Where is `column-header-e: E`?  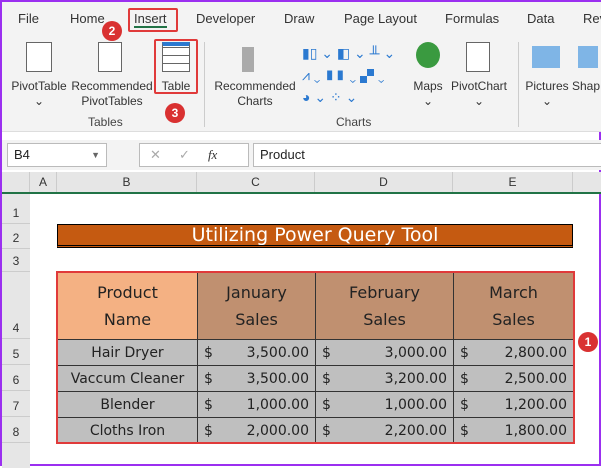 column-header-e: E is located at coordinates (513, 182).